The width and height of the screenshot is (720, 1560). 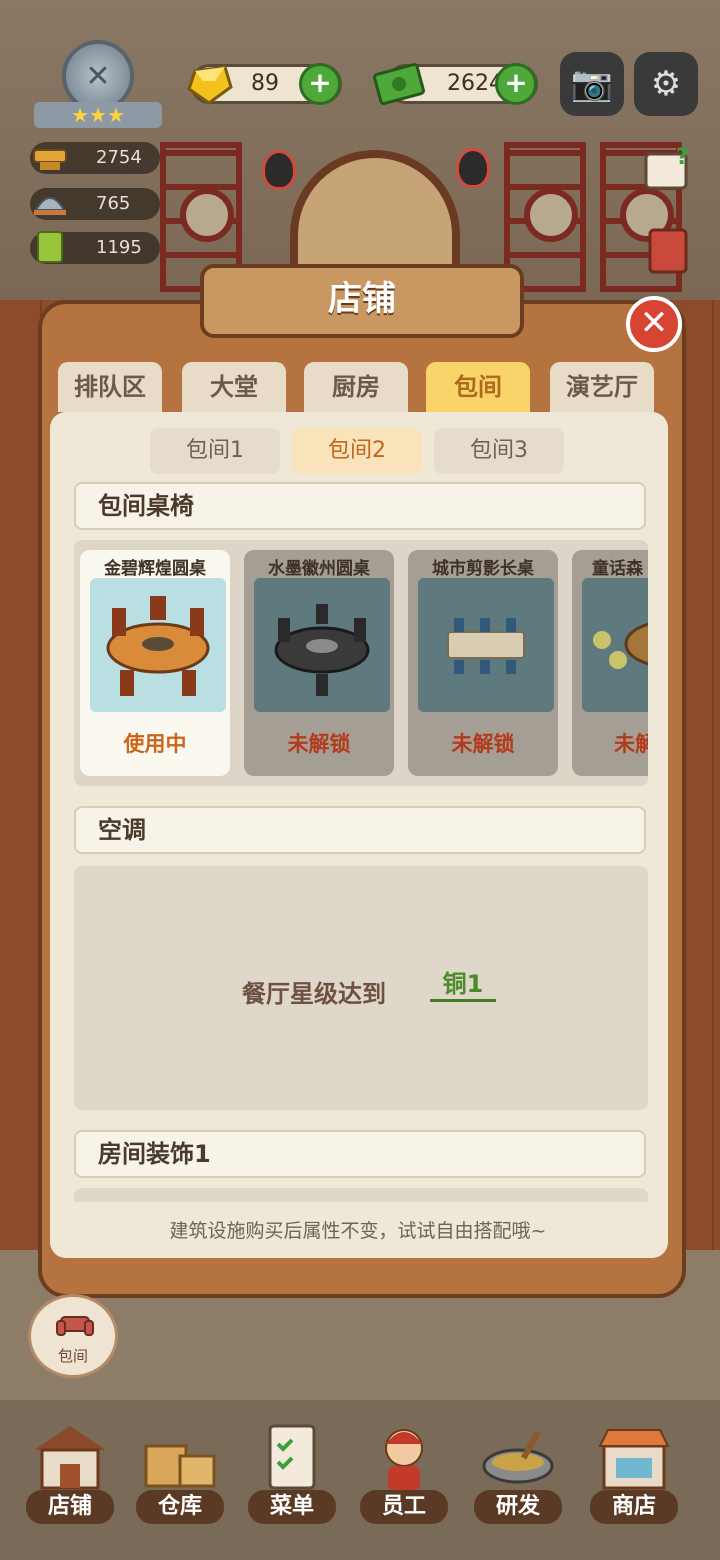 I want to click on card-name: 水墨徽州圆桌, so click(x=319, y=569).